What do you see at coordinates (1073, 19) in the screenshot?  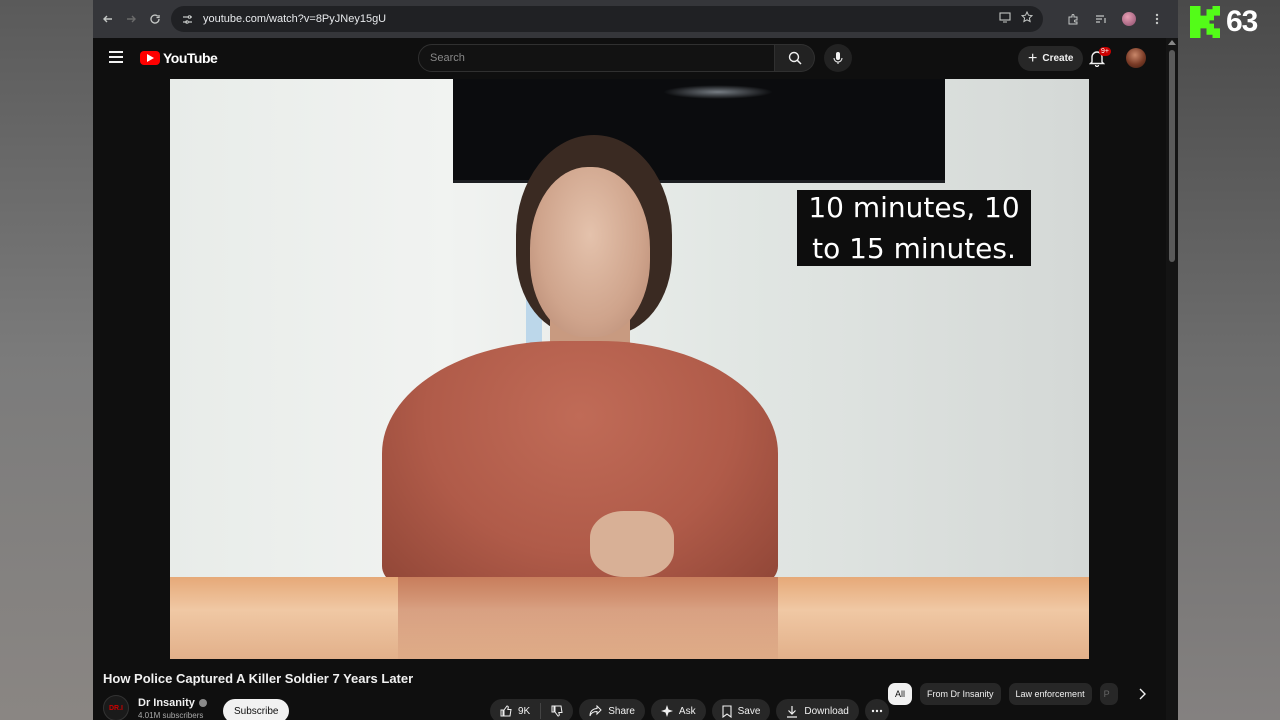 I see `extensions-icon` at bounding box center [1073, 19].